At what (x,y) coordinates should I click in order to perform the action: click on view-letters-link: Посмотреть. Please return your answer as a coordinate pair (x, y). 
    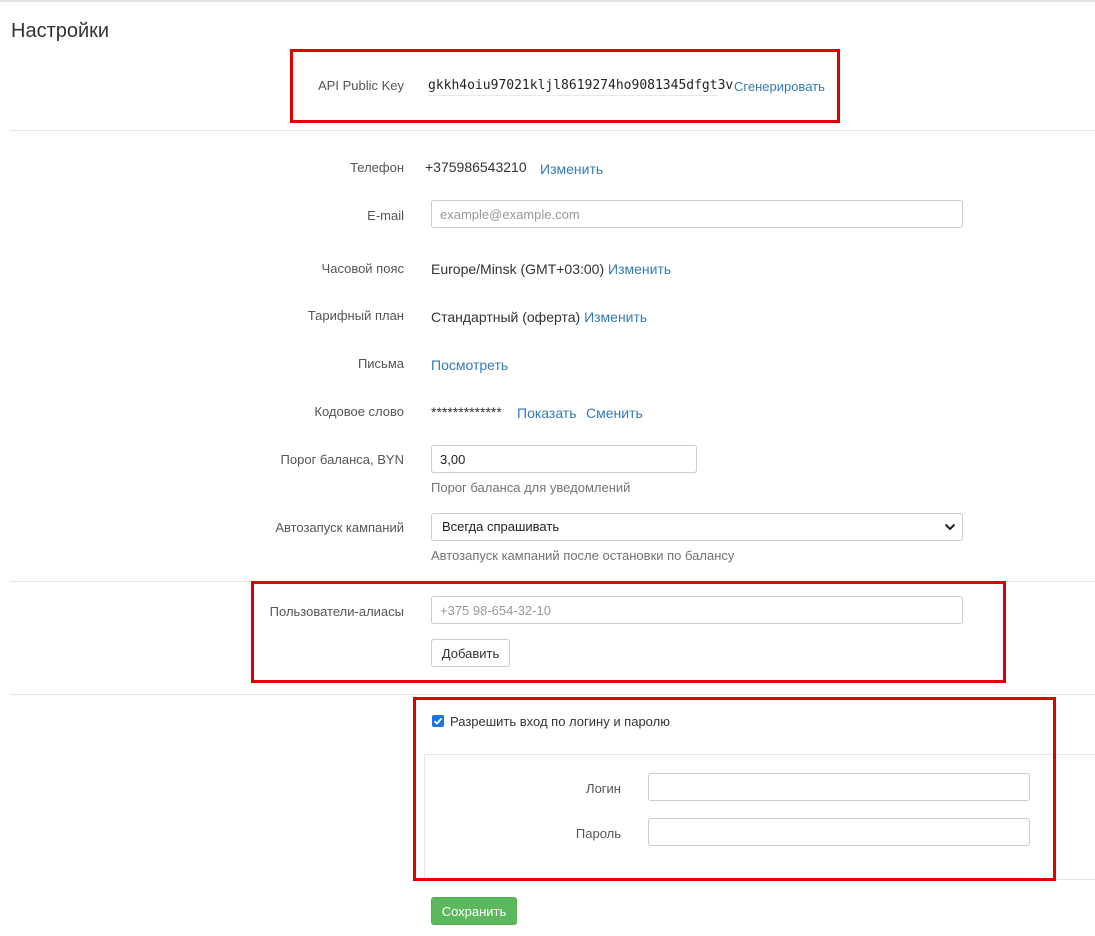
    Looking at the image, I should click on (469, 365).